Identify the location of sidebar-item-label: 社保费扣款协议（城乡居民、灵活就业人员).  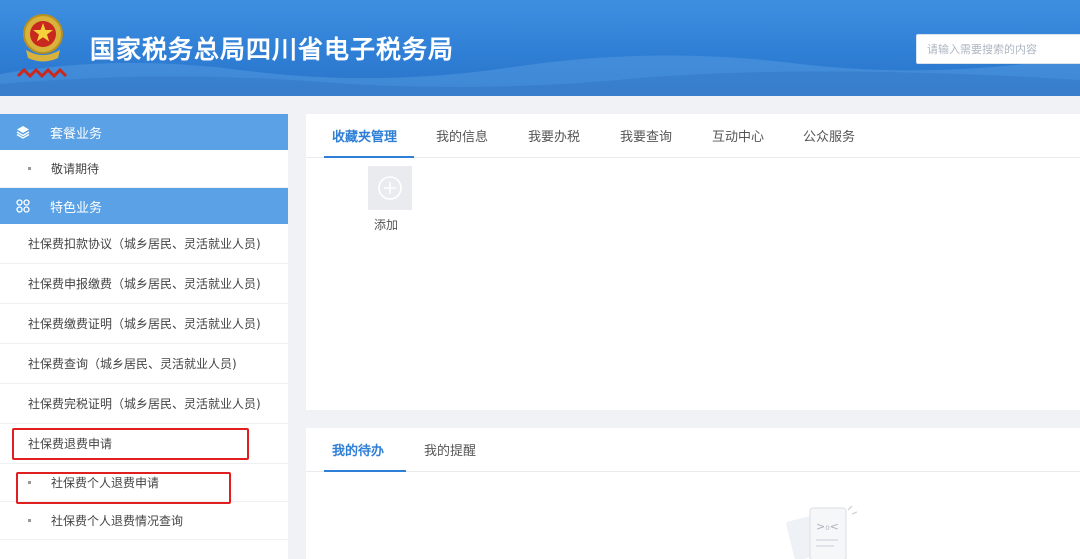
(144, 244).